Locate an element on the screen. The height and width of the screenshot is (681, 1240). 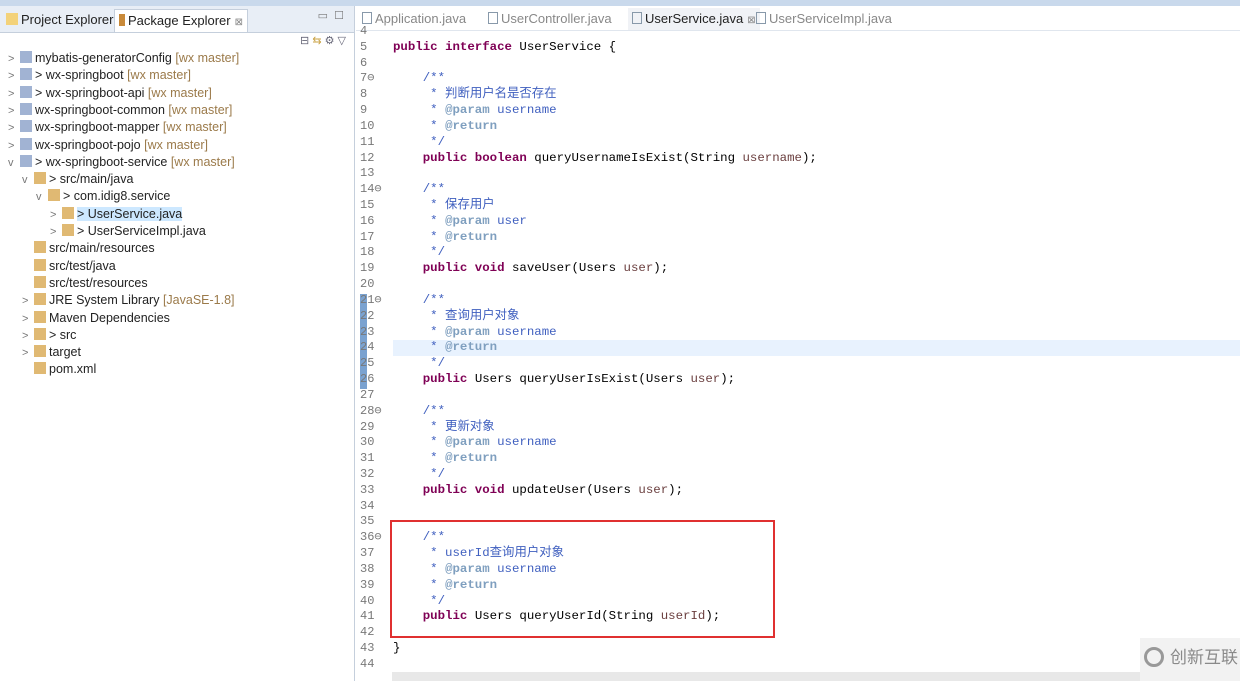
code-line: 13 is located at coordinates (798, 174).